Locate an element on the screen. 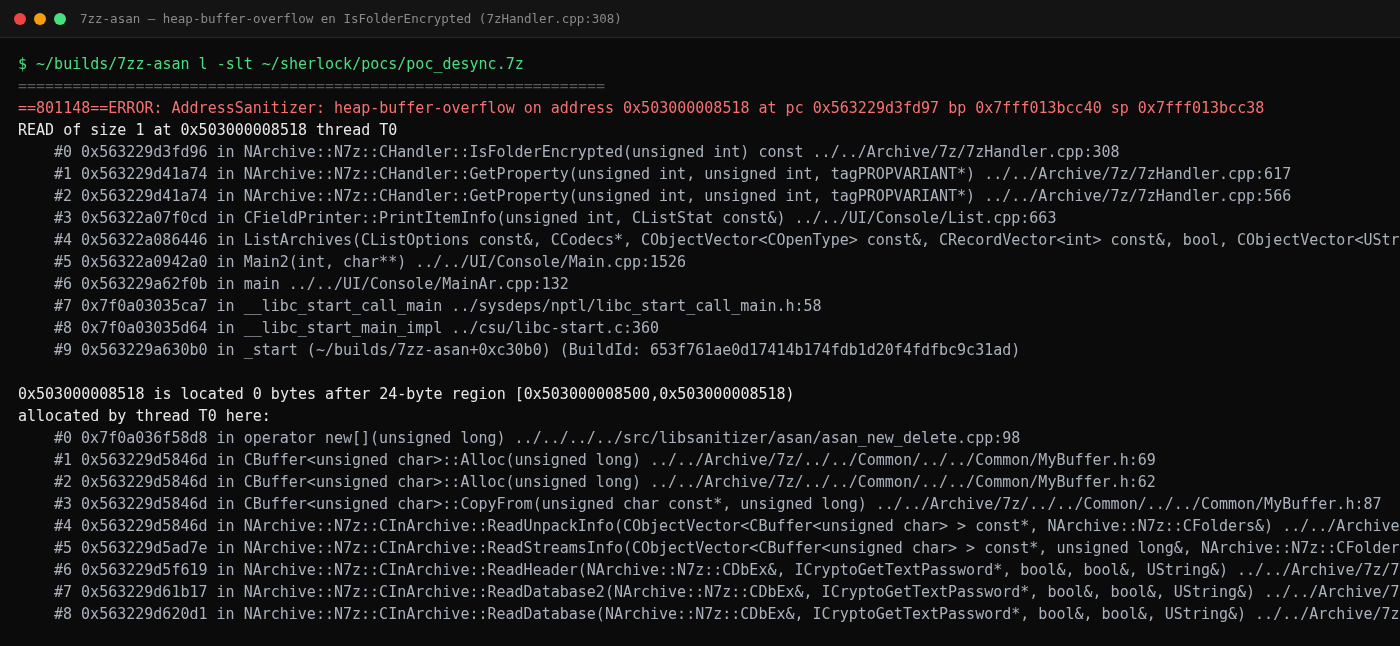 This screenshot has width=1400, height=646. maximize-button is located at coordinates (60, 18).